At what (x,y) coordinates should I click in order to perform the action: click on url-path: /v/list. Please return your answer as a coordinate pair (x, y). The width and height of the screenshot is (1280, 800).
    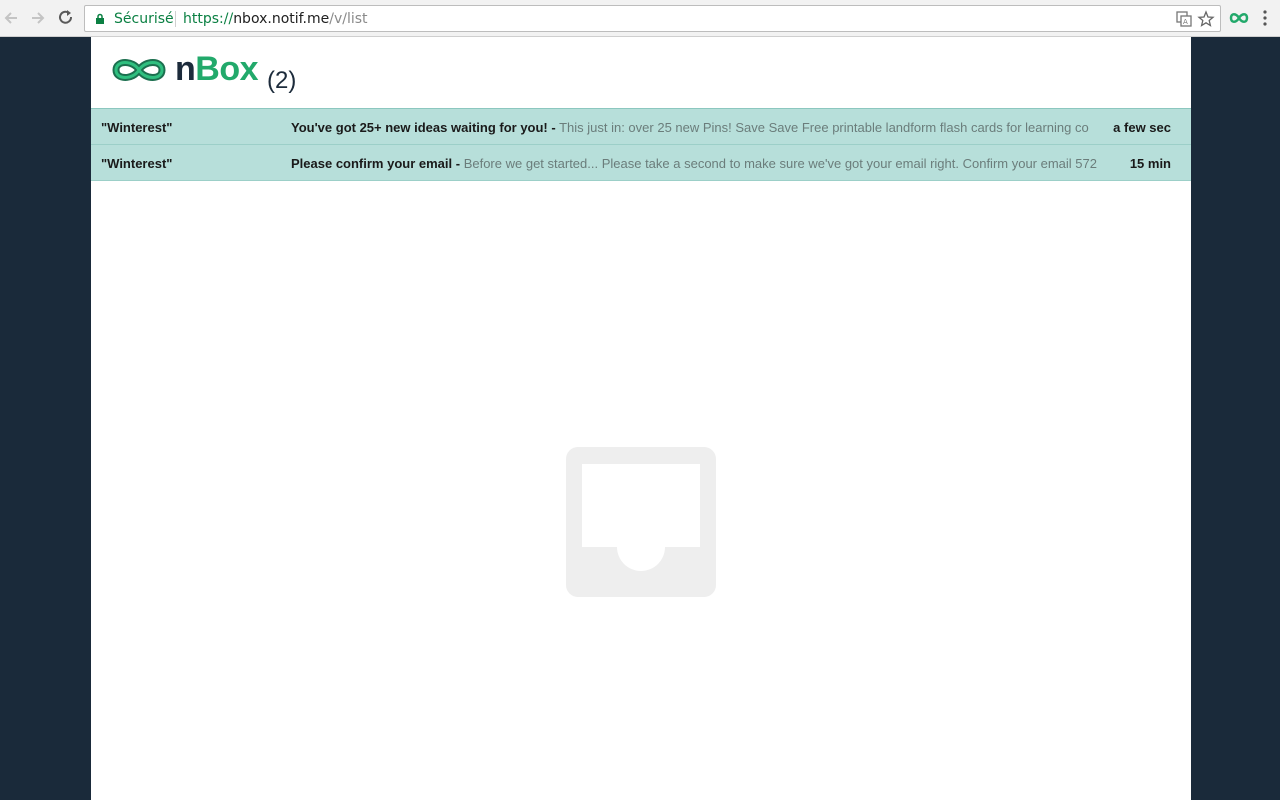
    Looking at the image, I should click on (348, 19).